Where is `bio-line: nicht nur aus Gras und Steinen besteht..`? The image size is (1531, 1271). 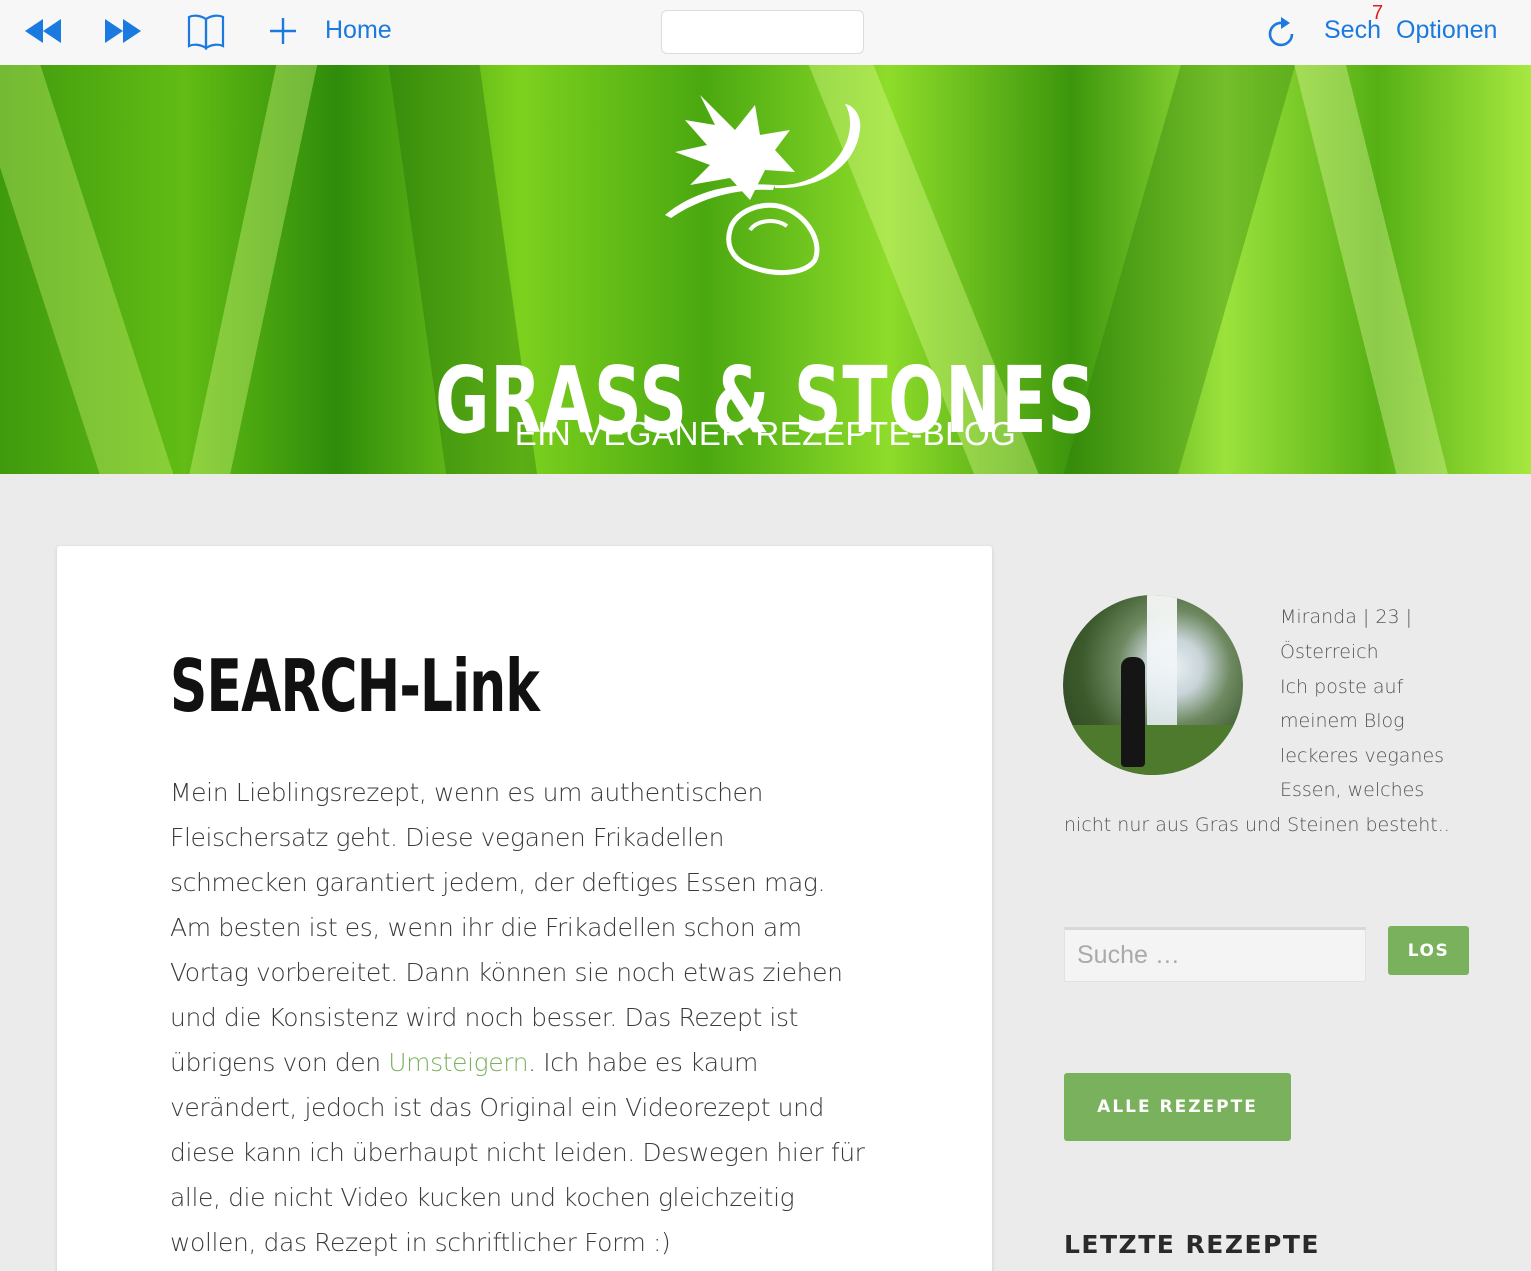
bio-line: nicht nur aus Gras und Steinen besteht.. is located at coordinates (1257, 825).